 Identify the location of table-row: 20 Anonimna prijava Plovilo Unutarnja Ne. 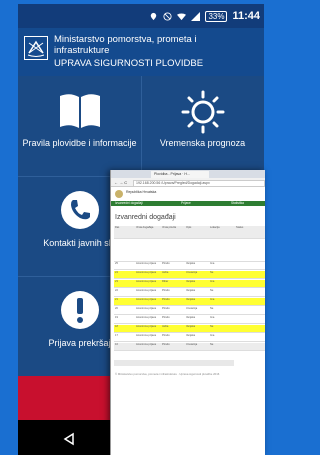
(189, 311).